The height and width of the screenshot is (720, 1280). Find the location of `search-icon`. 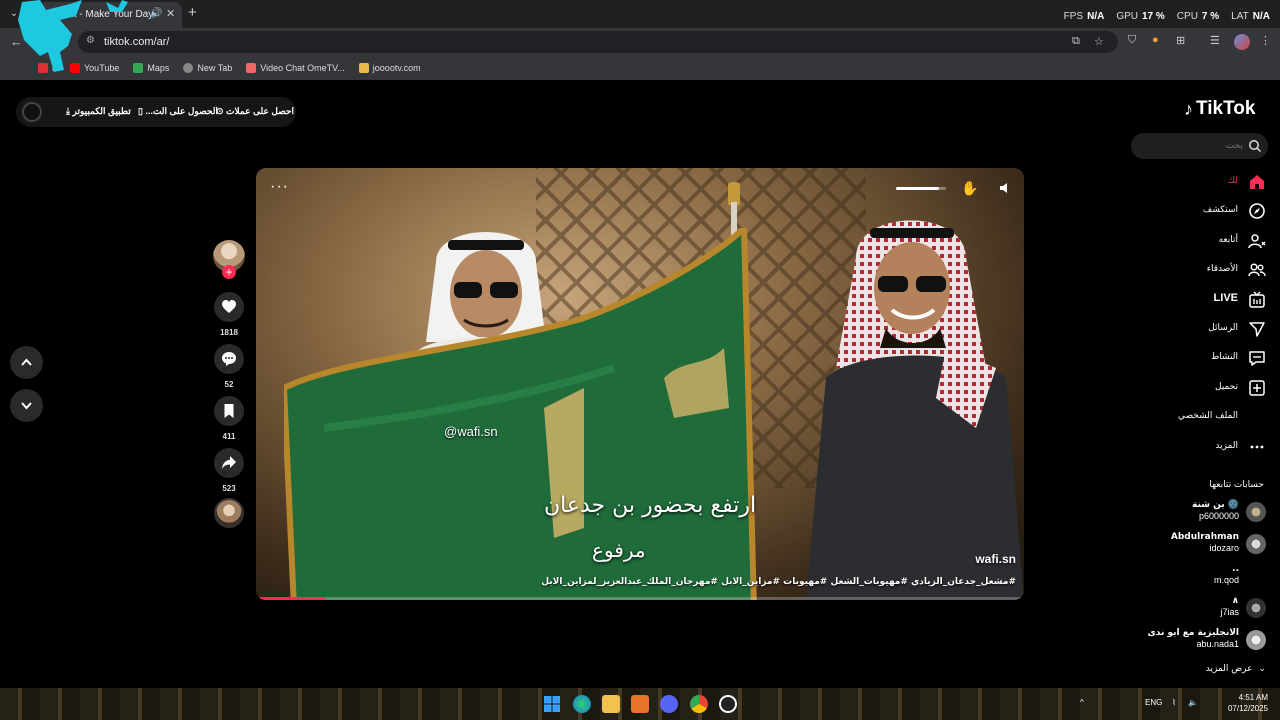

search-icon is located at coordinates (1255, 146).